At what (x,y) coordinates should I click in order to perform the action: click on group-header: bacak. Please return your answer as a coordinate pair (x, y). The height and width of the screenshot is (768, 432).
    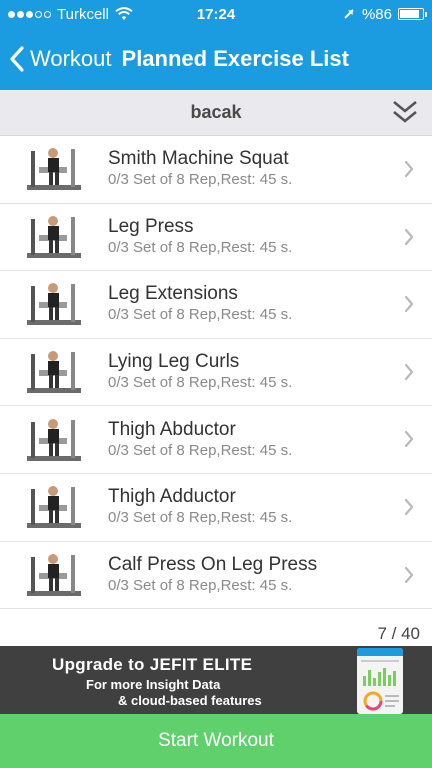
    Looking at the image, I should click on (216, 113).